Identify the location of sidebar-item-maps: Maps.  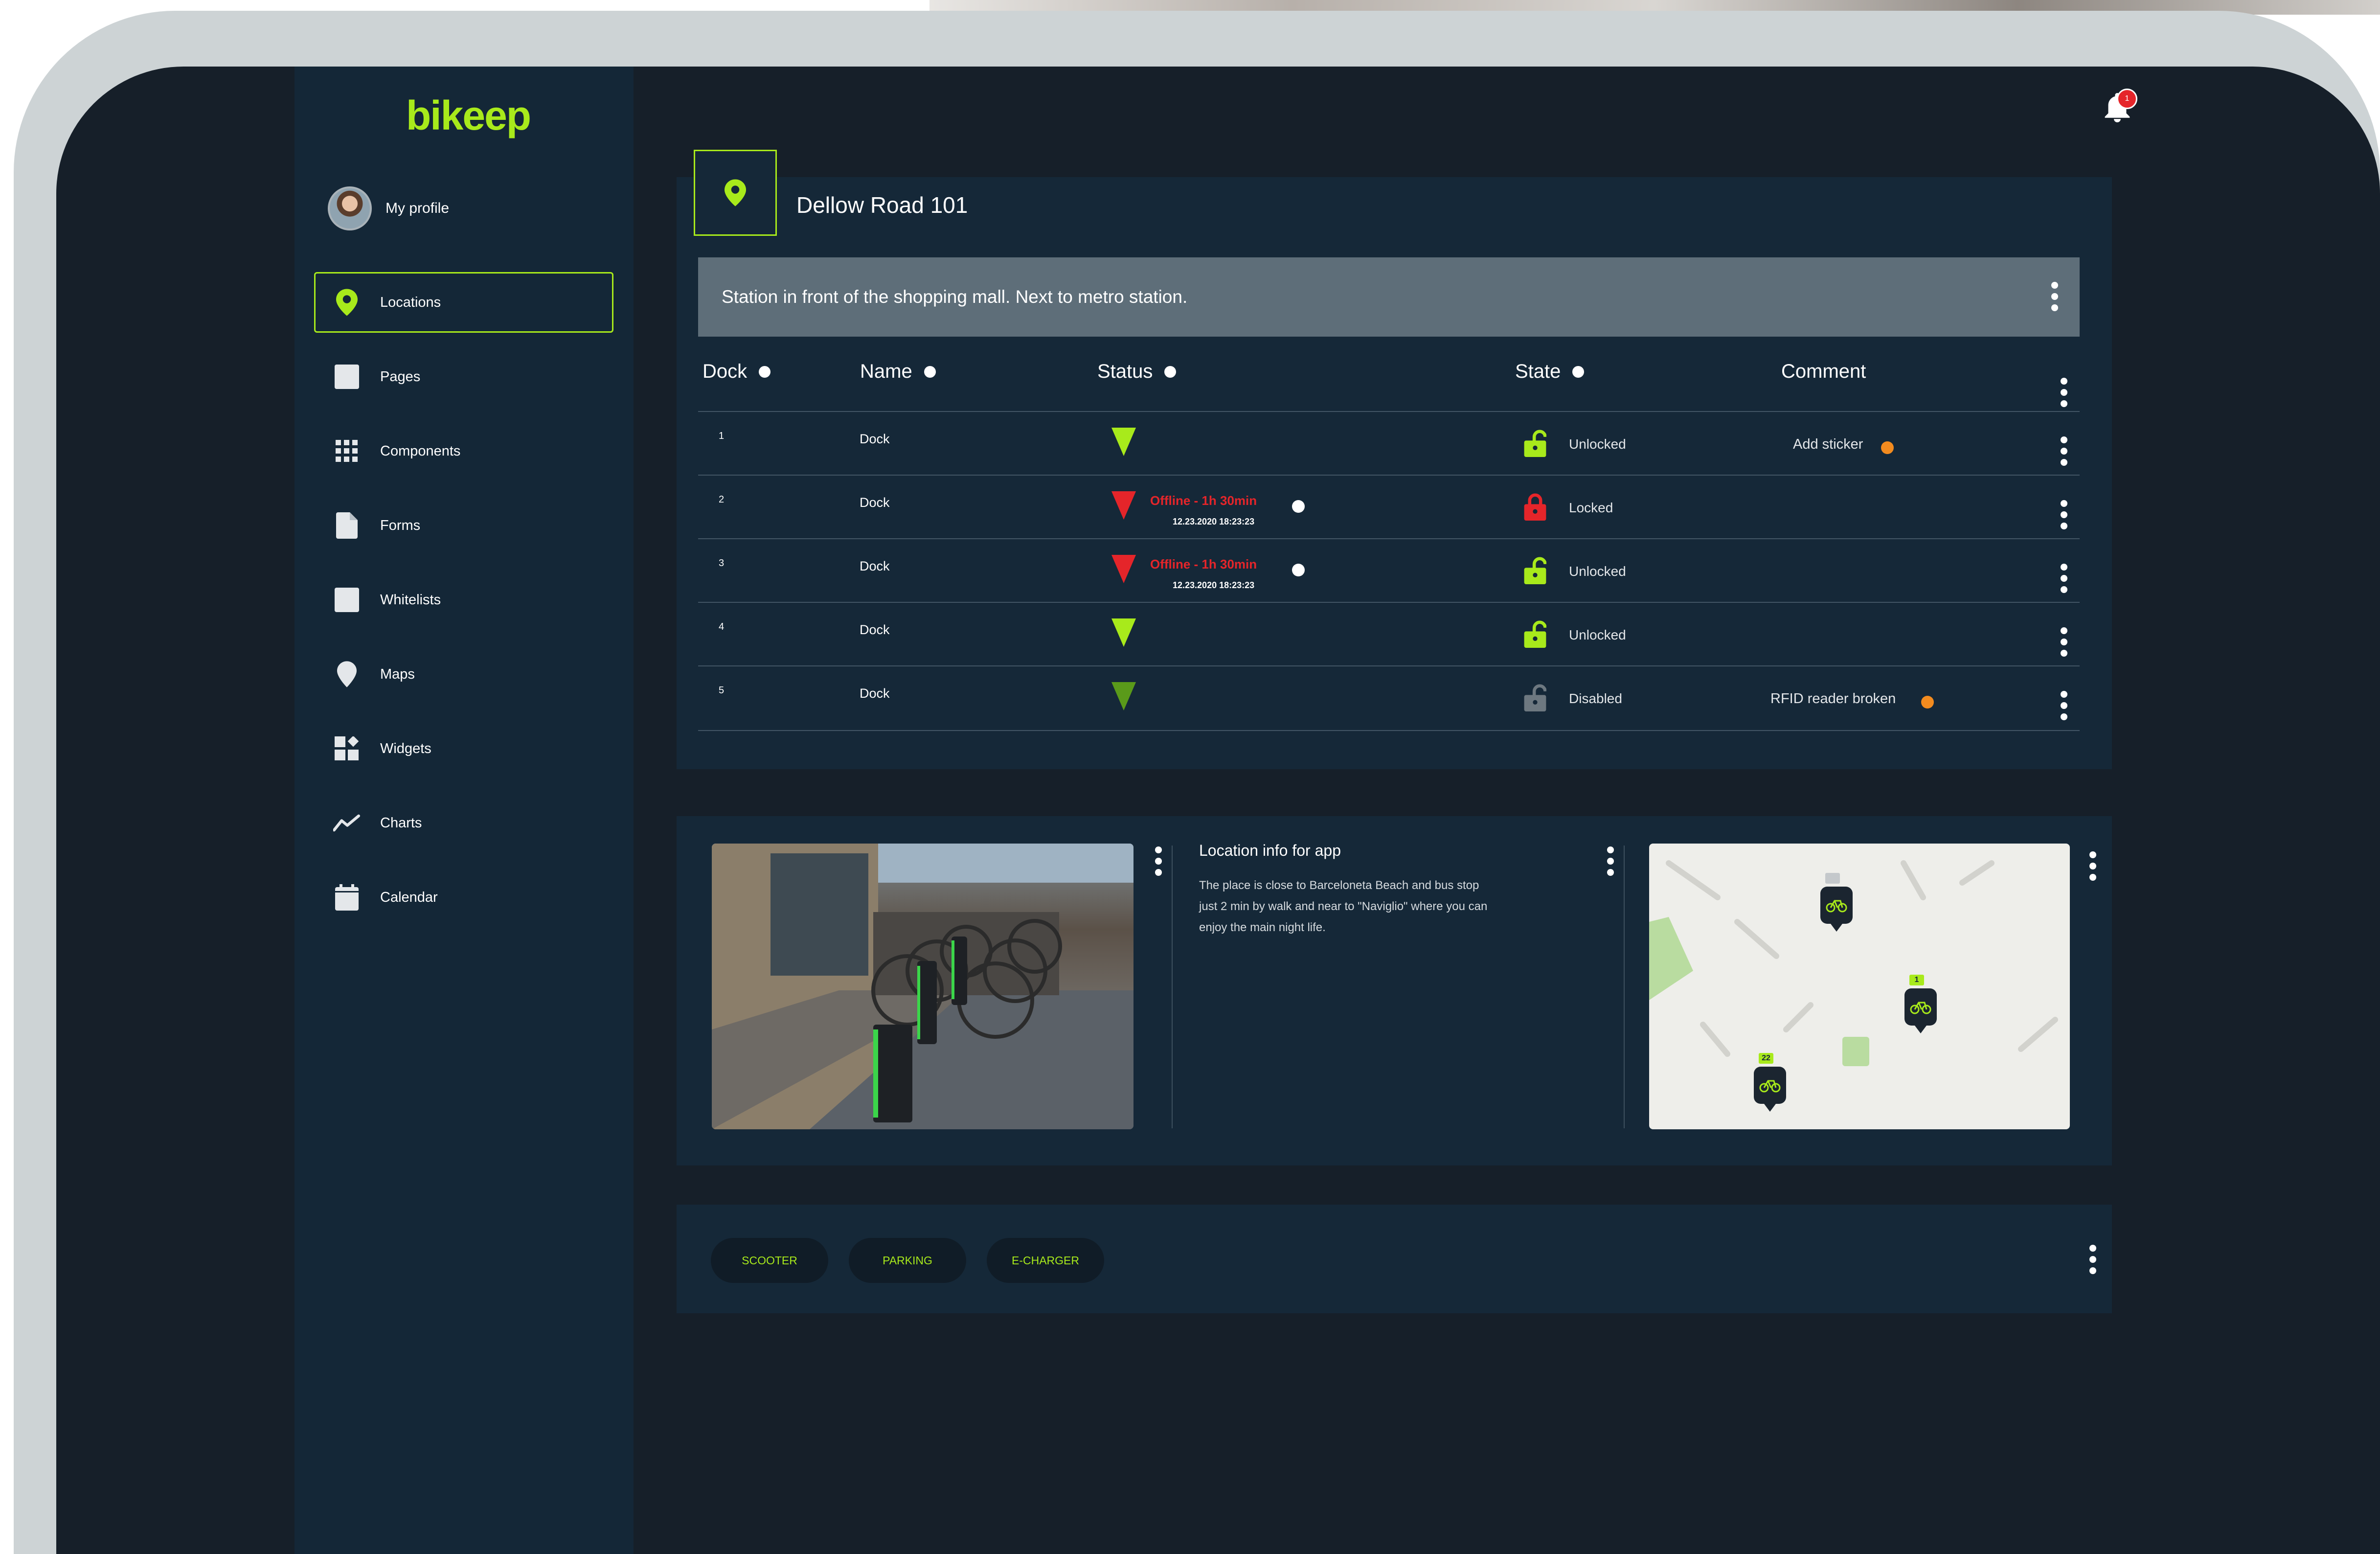
(463, 674).